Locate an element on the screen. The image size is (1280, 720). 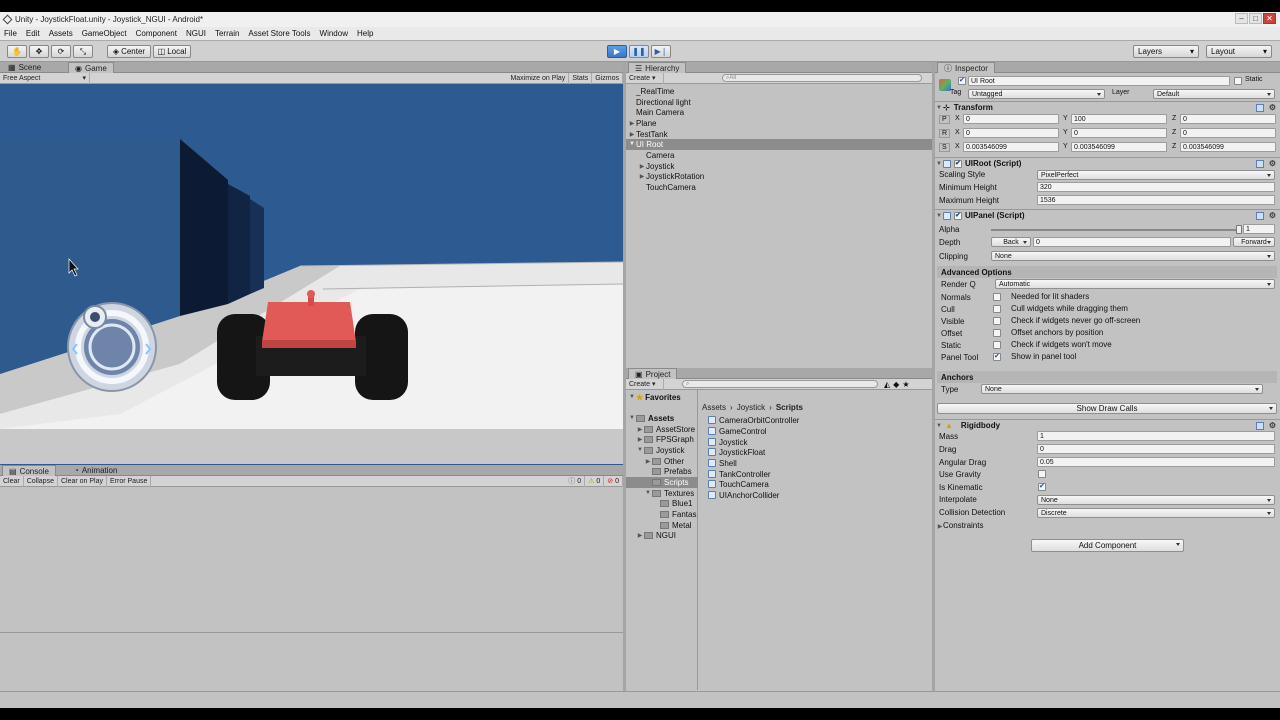
hierarchy-item: ▶ TestTank is located at coordinates (648, 134).